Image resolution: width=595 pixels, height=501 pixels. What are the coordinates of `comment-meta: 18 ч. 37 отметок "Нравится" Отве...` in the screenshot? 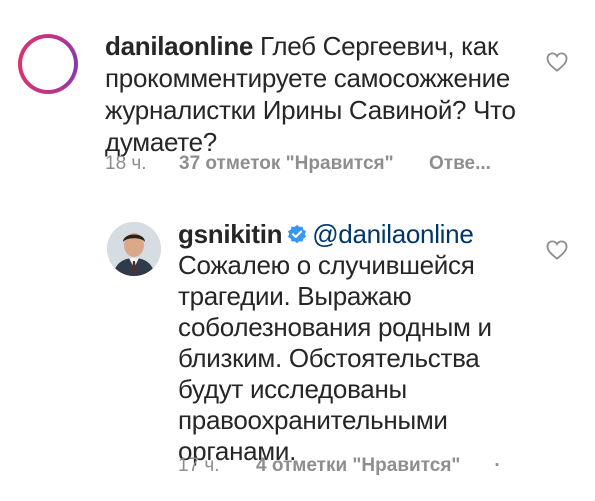 It's located at (298, 164).